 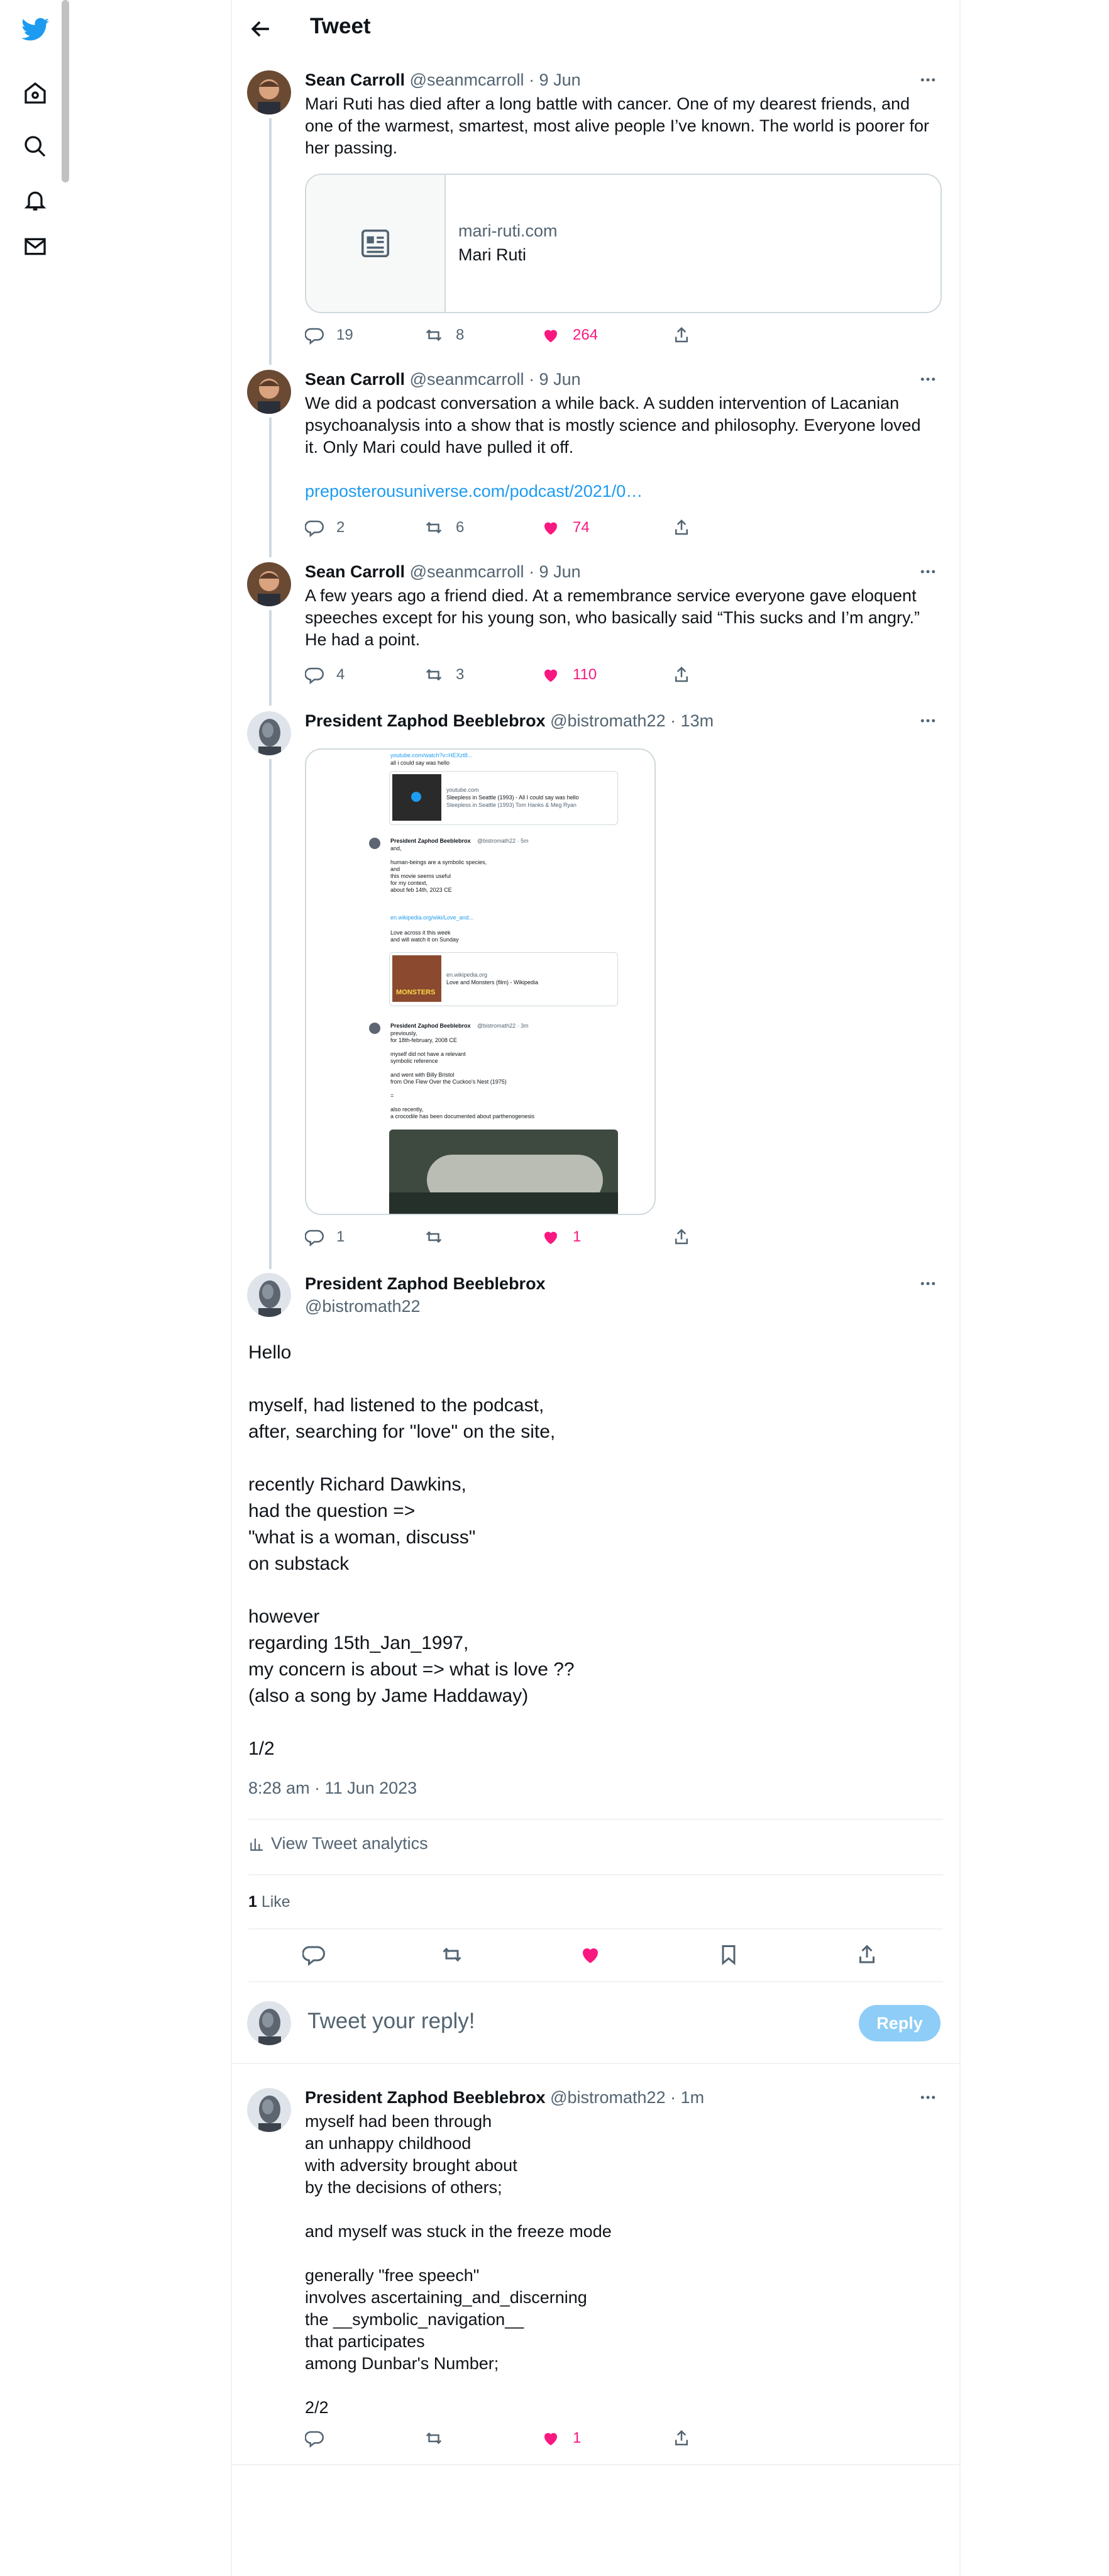 I want to click on tweet-actions: 1, so click(x=525, y=2441).